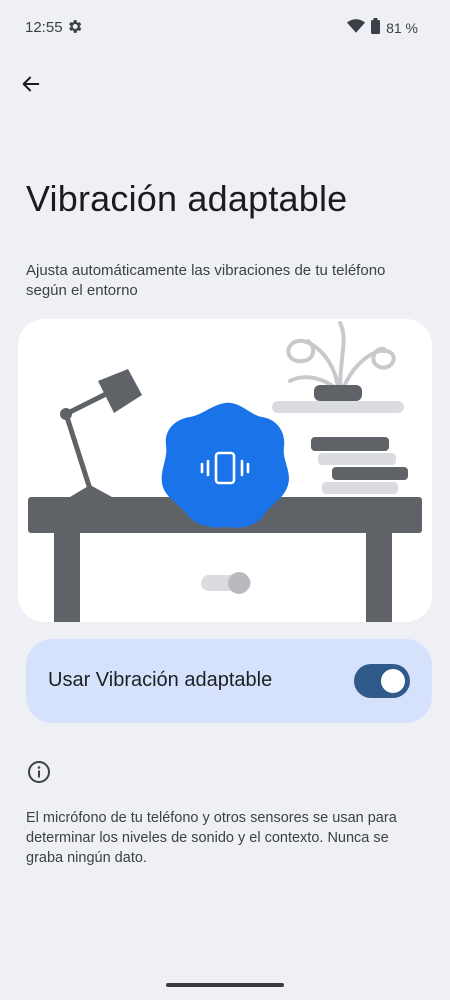 This screenshot has width=450, height=1000. I want to click on battery-percent: 81 %, so click(402, 27).